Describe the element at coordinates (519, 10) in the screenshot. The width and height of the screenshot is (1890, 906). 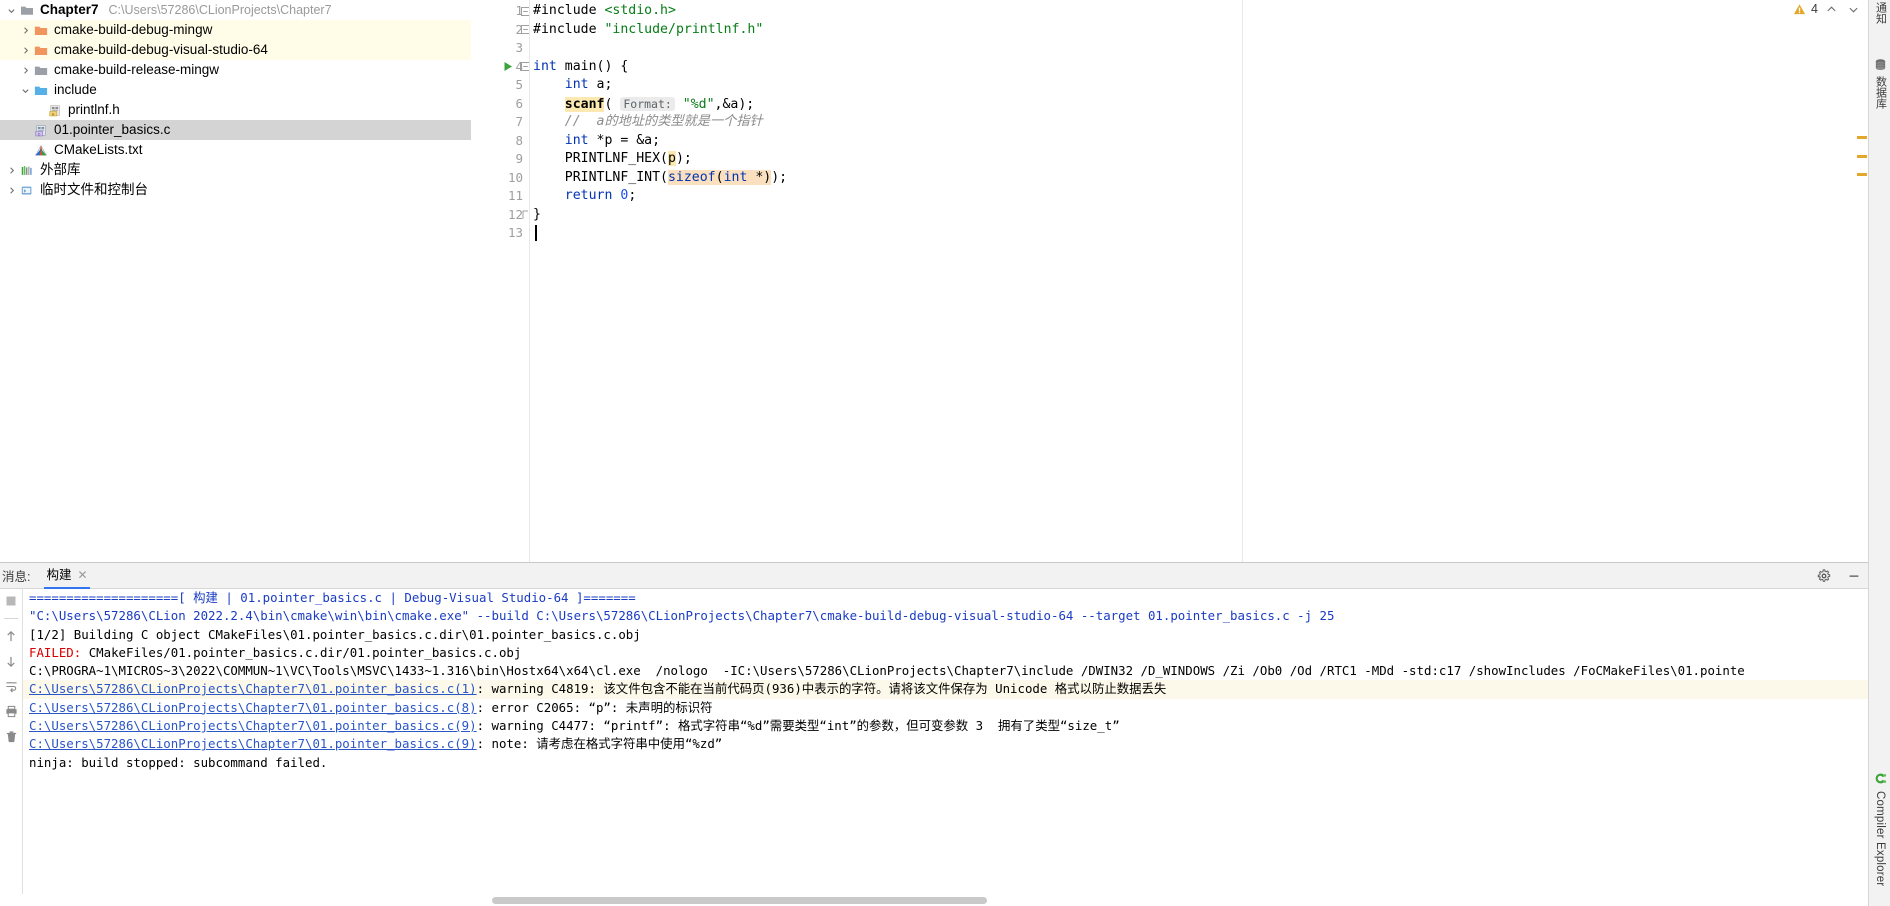
I see `line-number: 1` at that location.